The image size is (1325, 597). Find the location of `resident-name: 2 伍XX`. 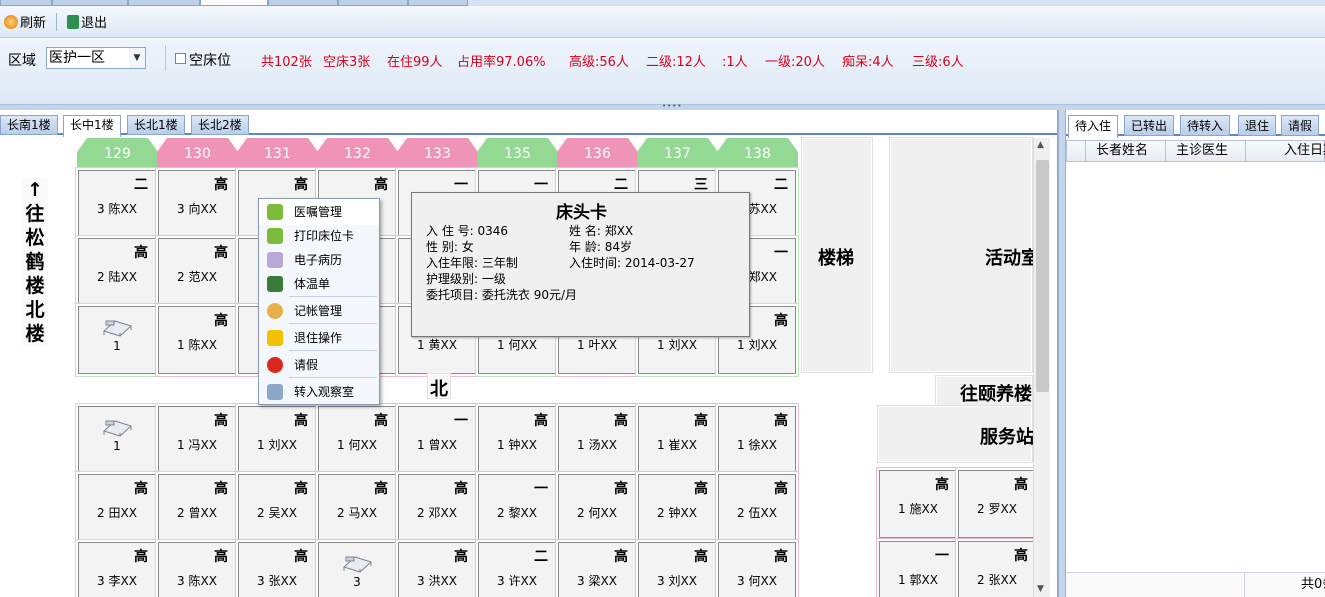

resident-name: 2 伍XX is located at coordinates (757, 513).